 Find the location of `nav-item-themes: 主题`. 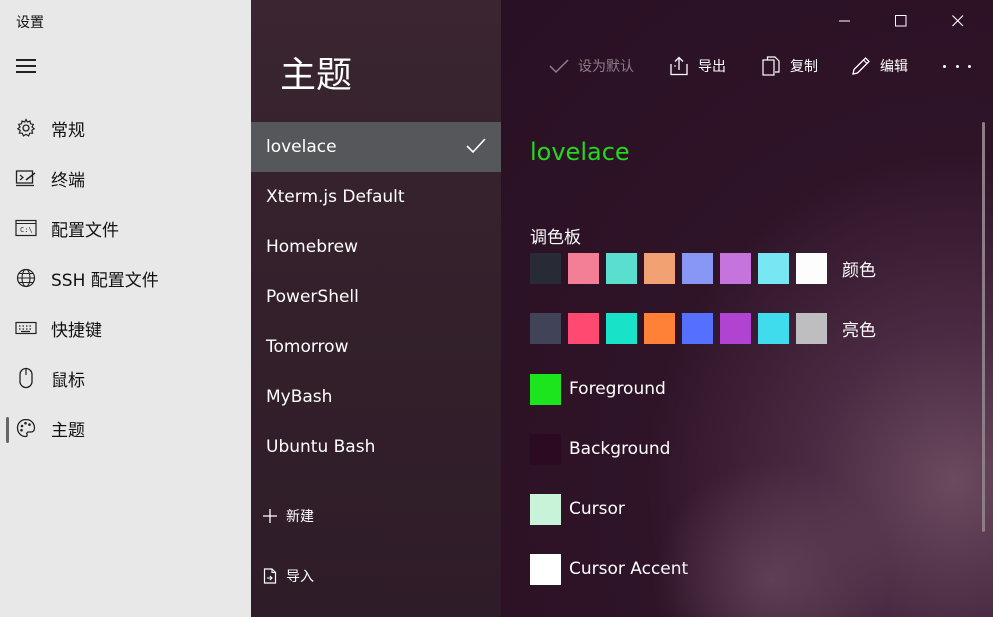

nav-item-themes: 主题 is located at coordinates (125, 428).